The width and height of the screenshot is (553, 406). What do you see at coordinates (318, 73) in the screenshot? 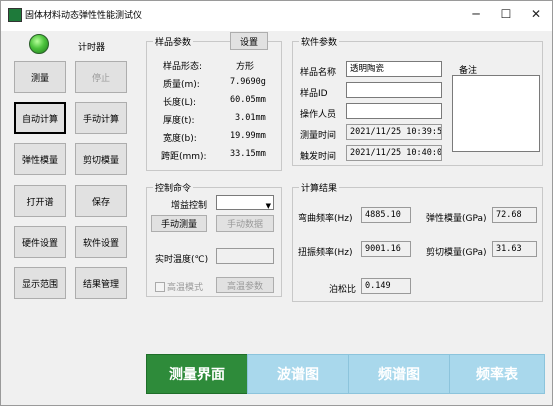
I see `sample-name-label: 样品名称` at bounding box center [318, 73].